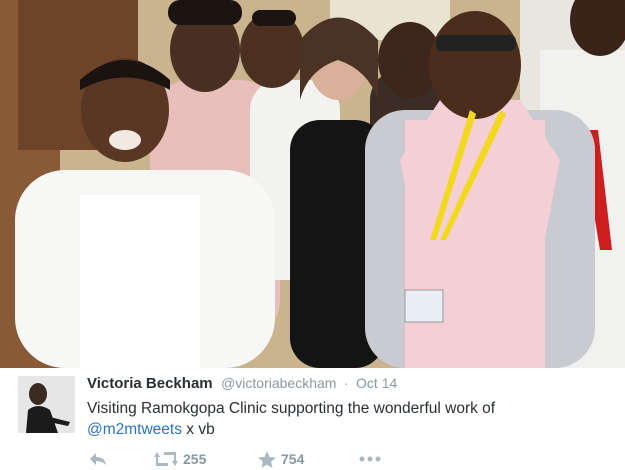 The width and height of the screenshot is (625, 470). What do you see at coordinates (267, 459) in the screenshot?
I see `star-icon` at bounding box center [267, 459].